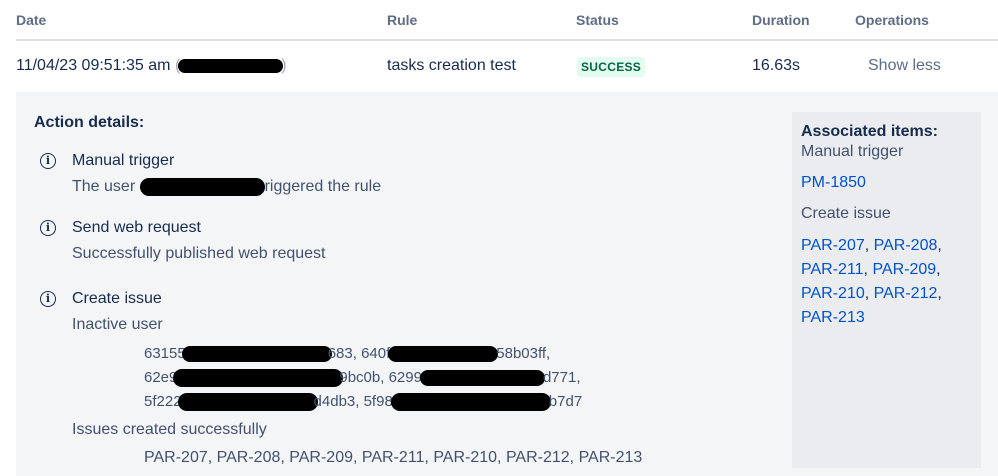 The height and width of the screenshot is (476, 998). Describe the element at coordinates (904, 66) in the screenshot. I see `show-less-link: Show less` at that location.